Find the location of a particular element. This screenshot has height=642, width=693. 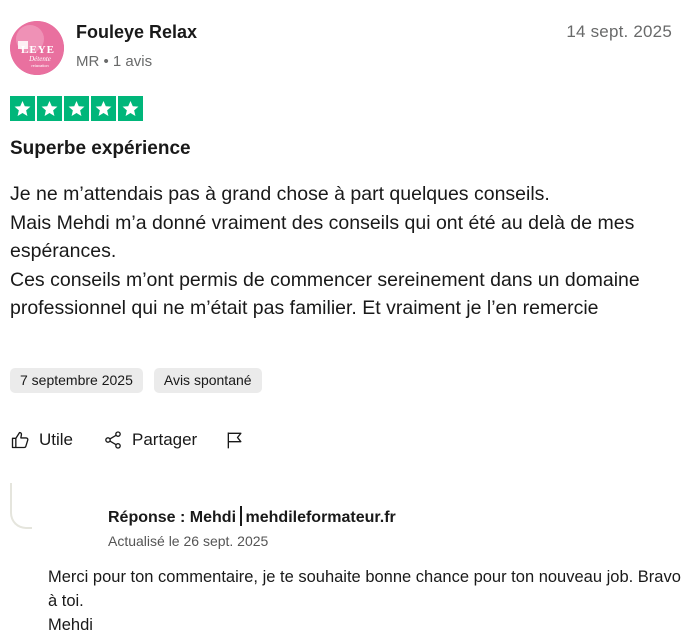

reviewer-name: Fouleye Relax is located at coordinates (136, 32).